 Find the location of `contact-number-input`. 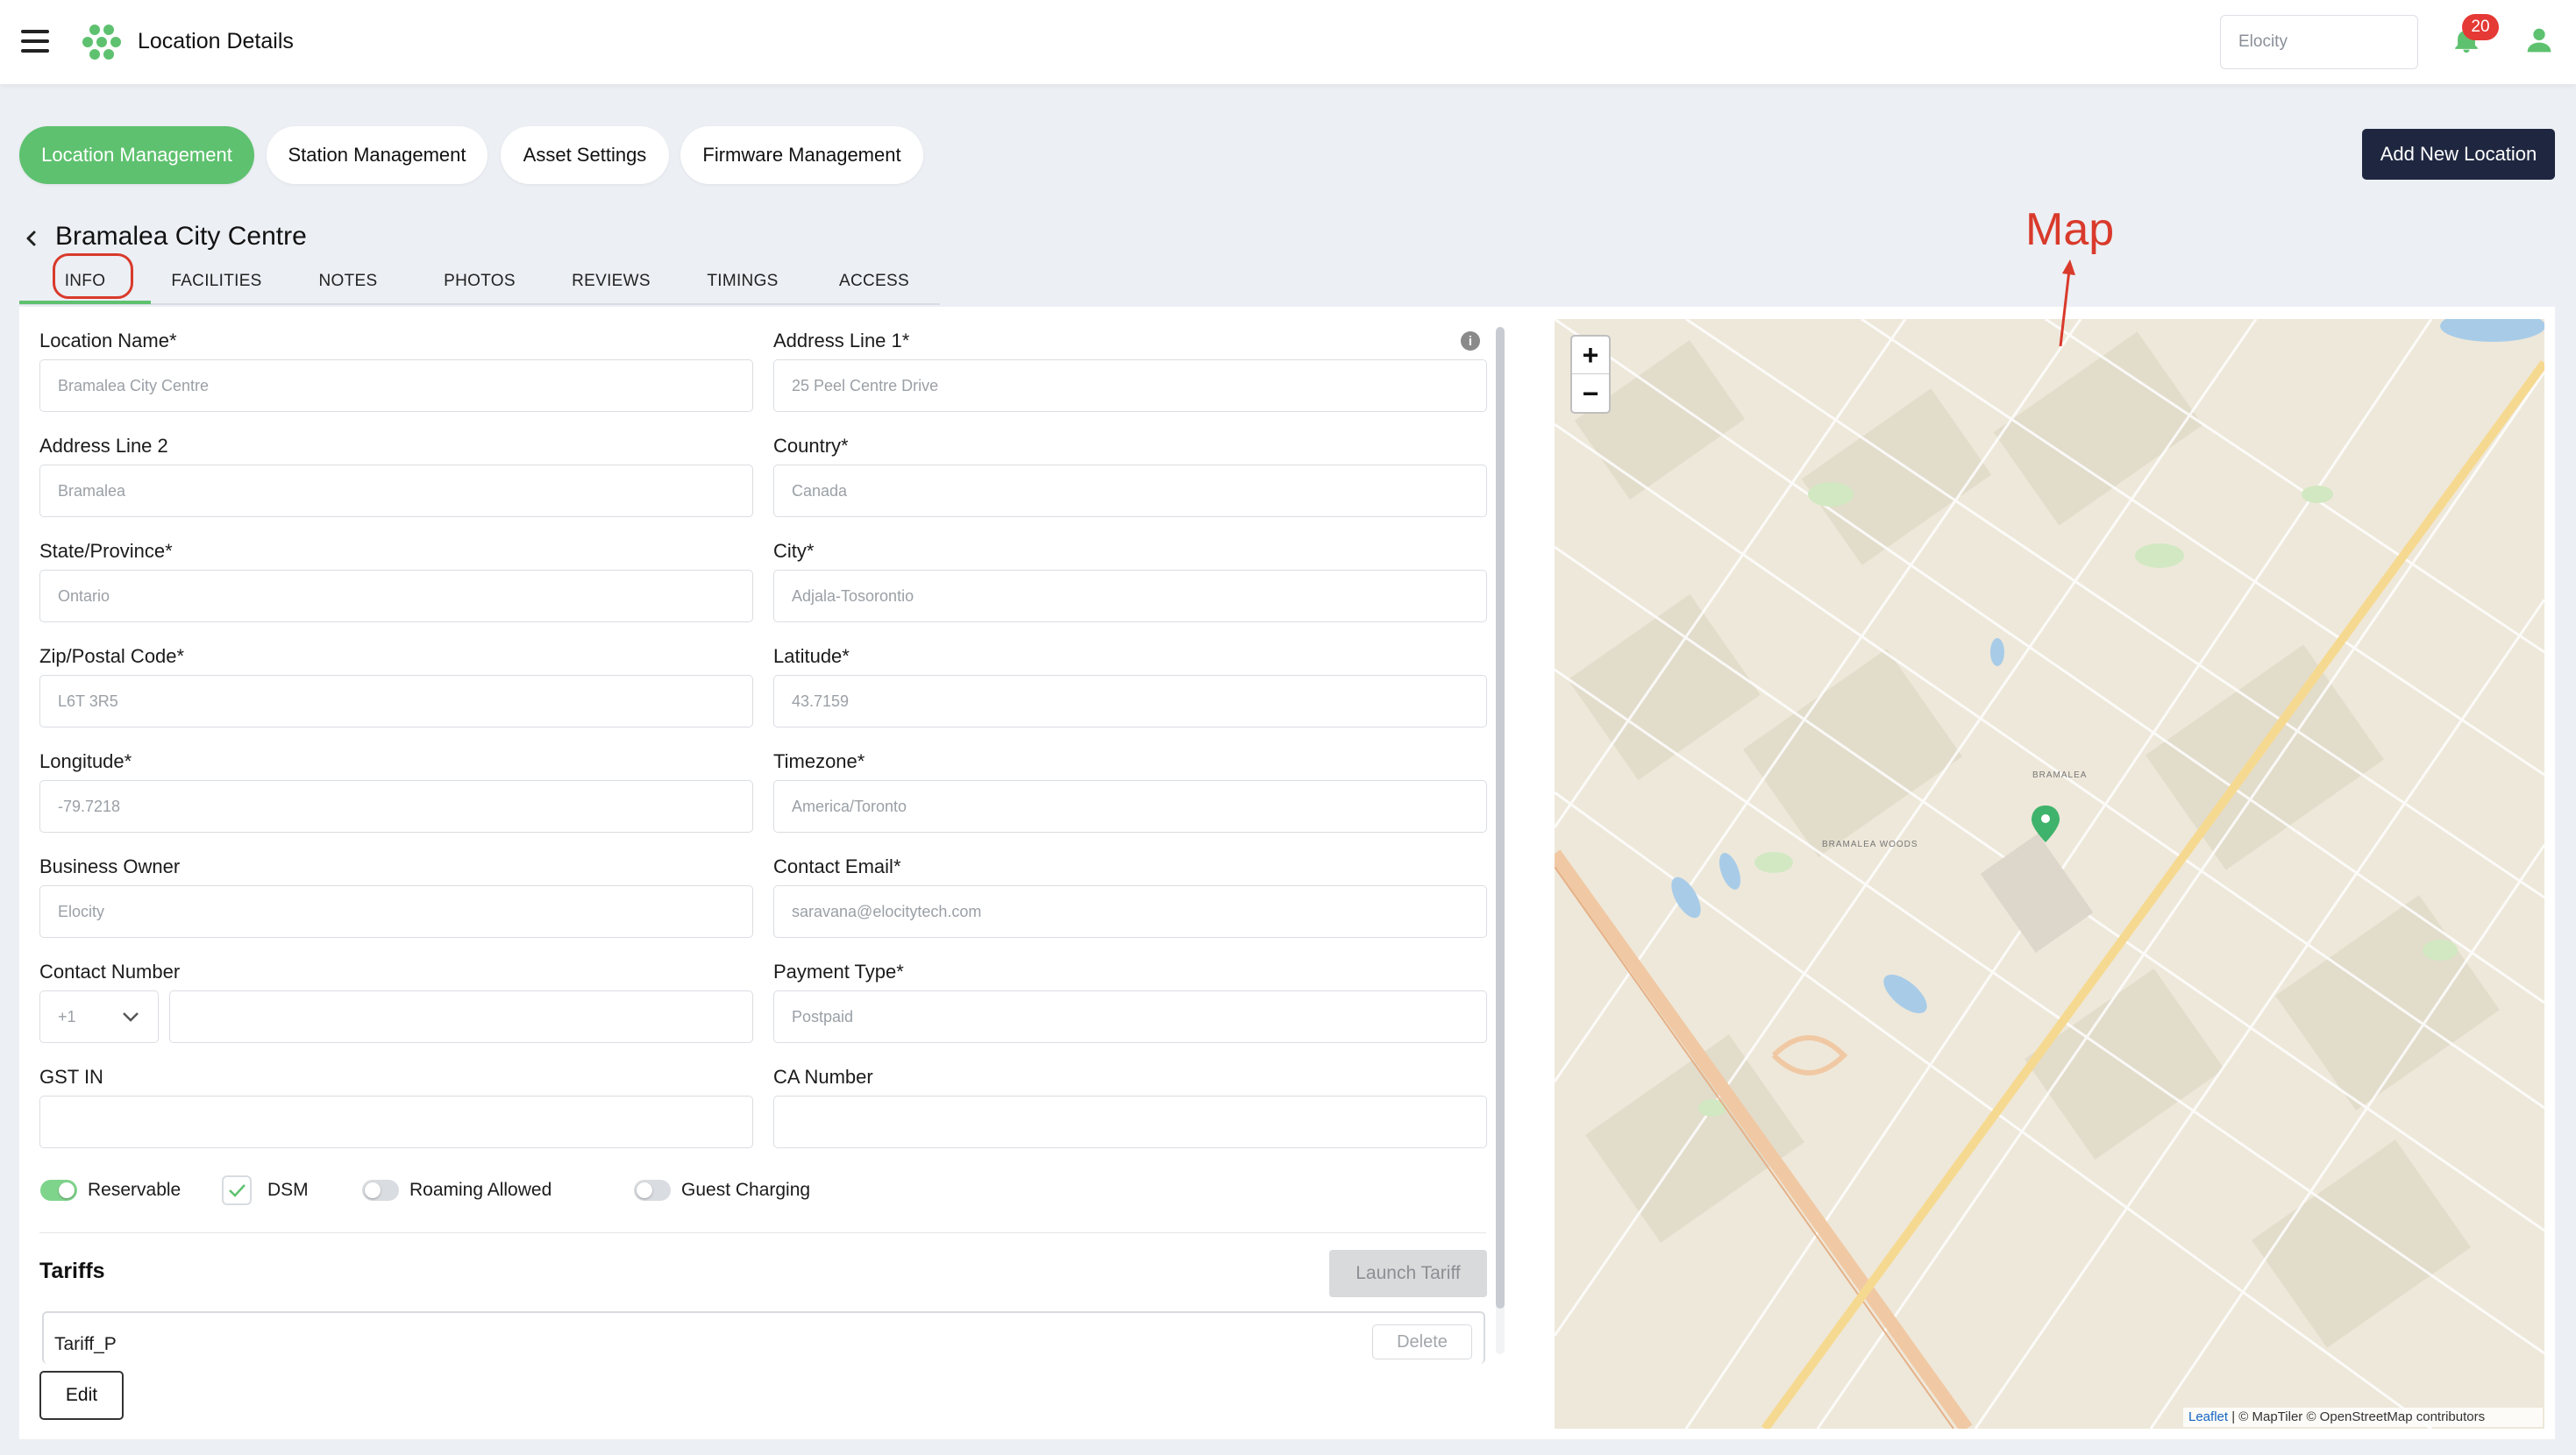

contact-number-input is located at coordinates (461, 1016).